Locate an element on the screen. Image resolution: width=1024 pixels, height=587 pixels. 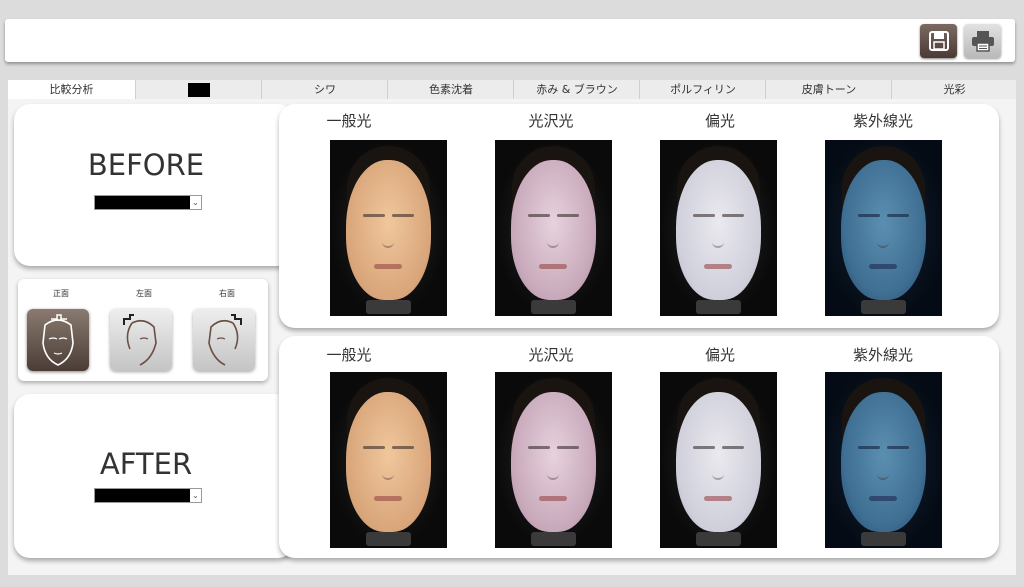
before-photo-gloss is located at coordinates (553, 228).